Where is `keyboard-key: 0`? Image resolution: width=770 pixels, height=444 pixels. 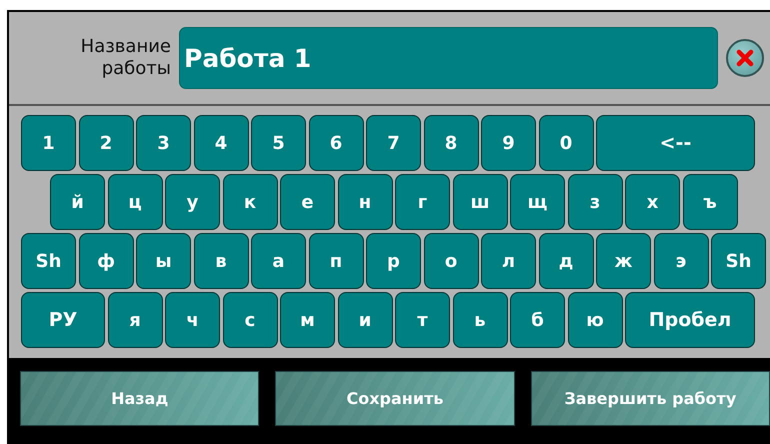 keyboard-key: 0 is located at coordinates (566, 143).